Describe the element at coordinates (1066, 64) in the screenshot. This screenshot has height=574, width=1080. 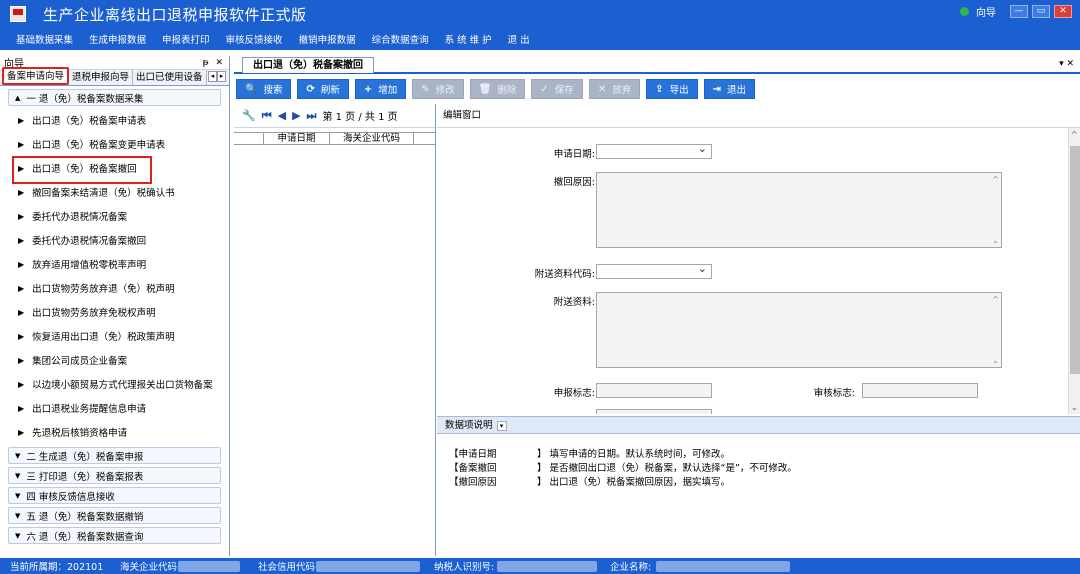
I see `tab-close-controls: ▾ ✕` at that location.